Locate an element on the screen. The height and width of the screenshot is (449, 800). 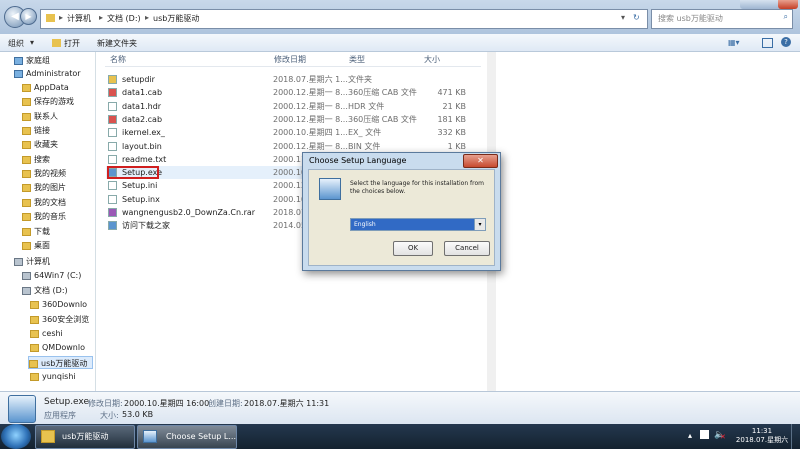
sidebar-item: 搜索 is located at coordinates (36, 159).